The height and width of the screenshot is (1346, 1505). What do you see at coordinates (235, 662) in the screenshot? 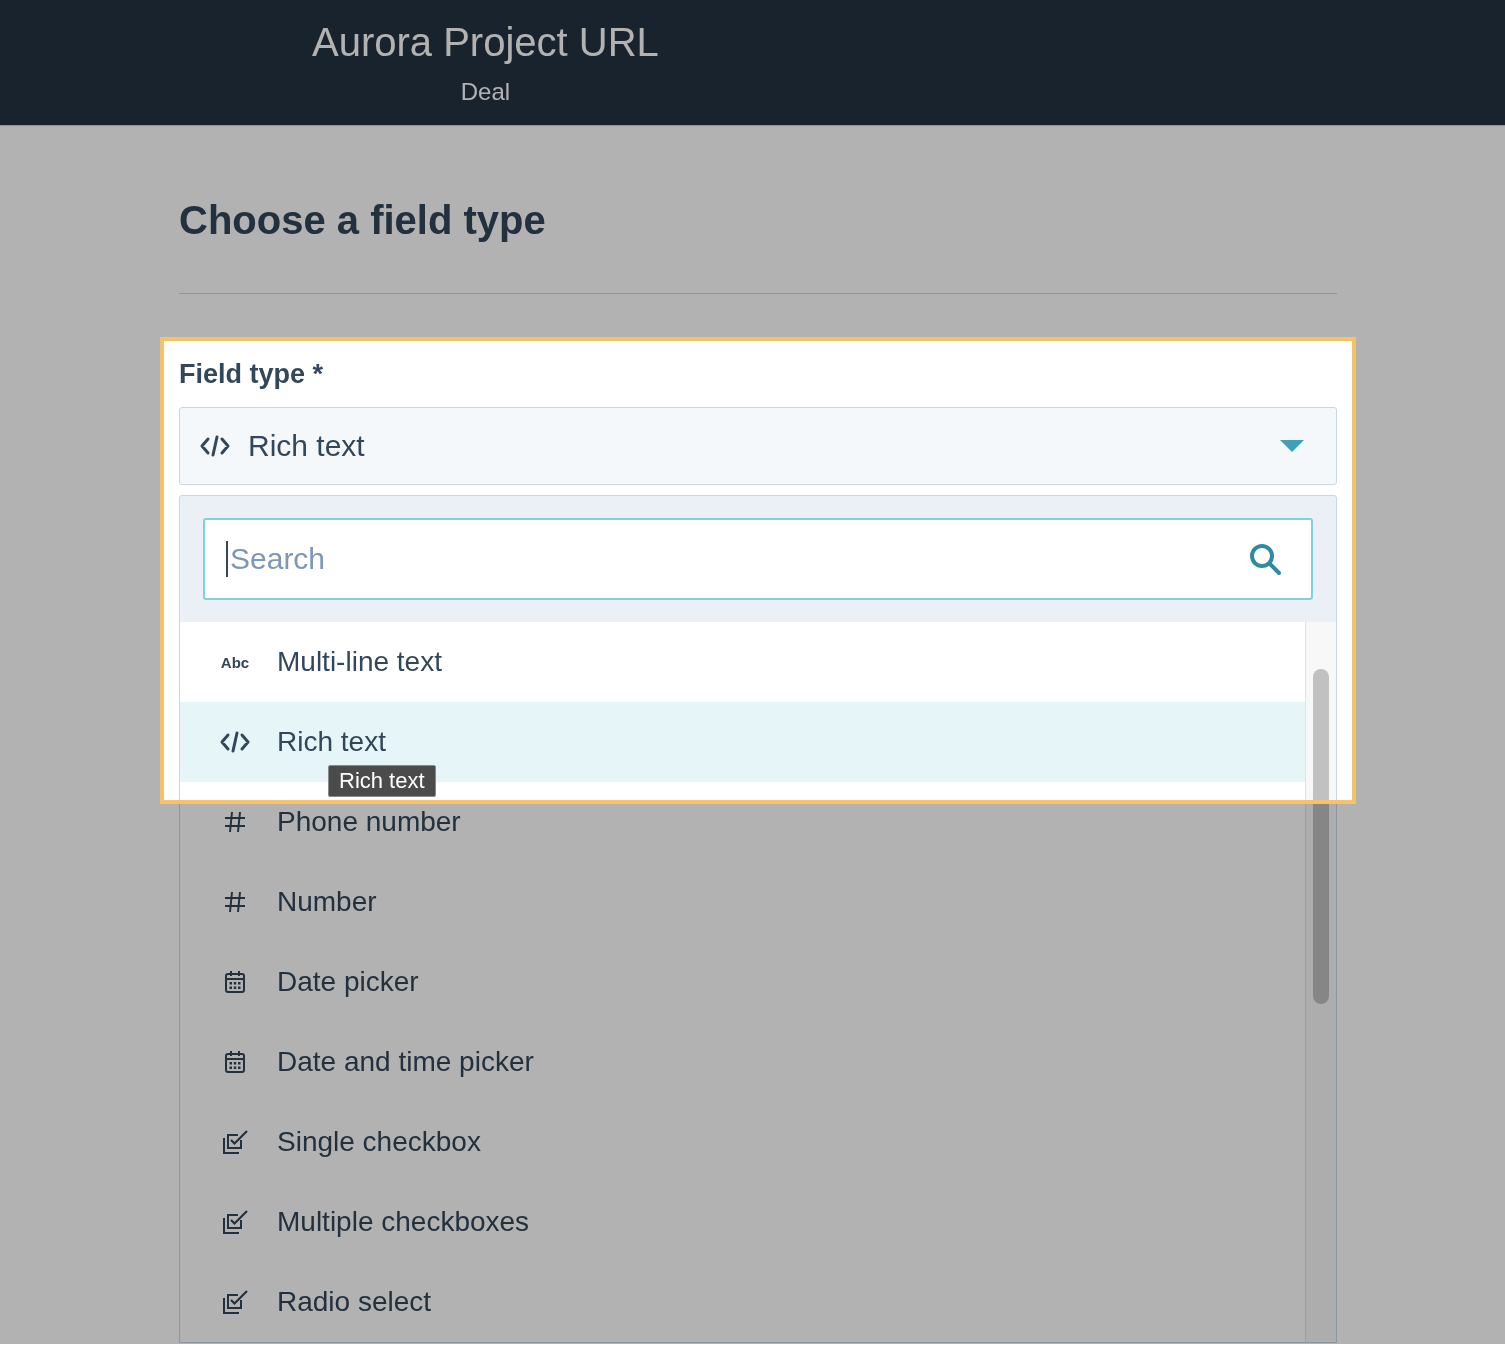
I see `text-type-icon: Abc` at bounding box center [235, 662].